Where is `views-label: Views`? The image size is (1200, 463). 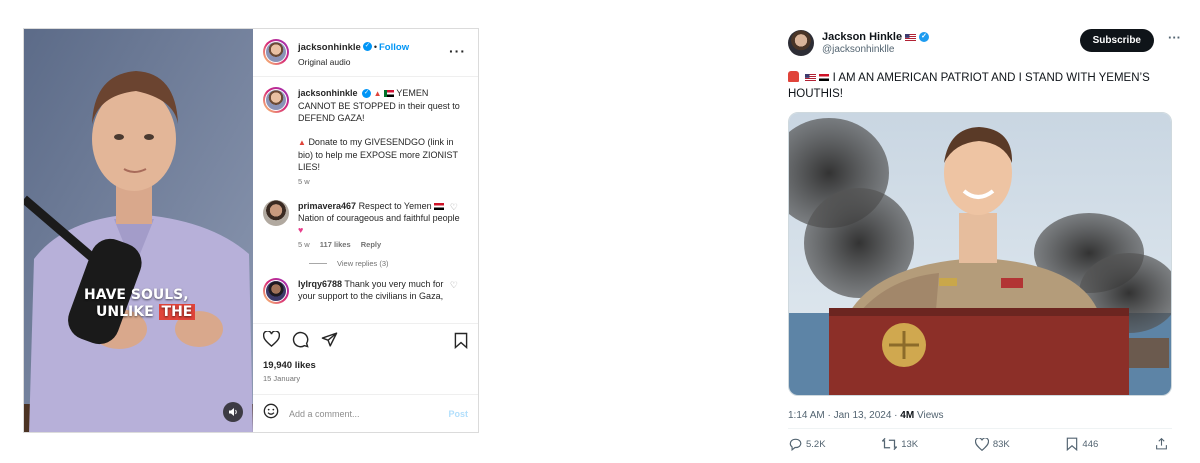
views-label: Views is located at coordinates (929, 415).